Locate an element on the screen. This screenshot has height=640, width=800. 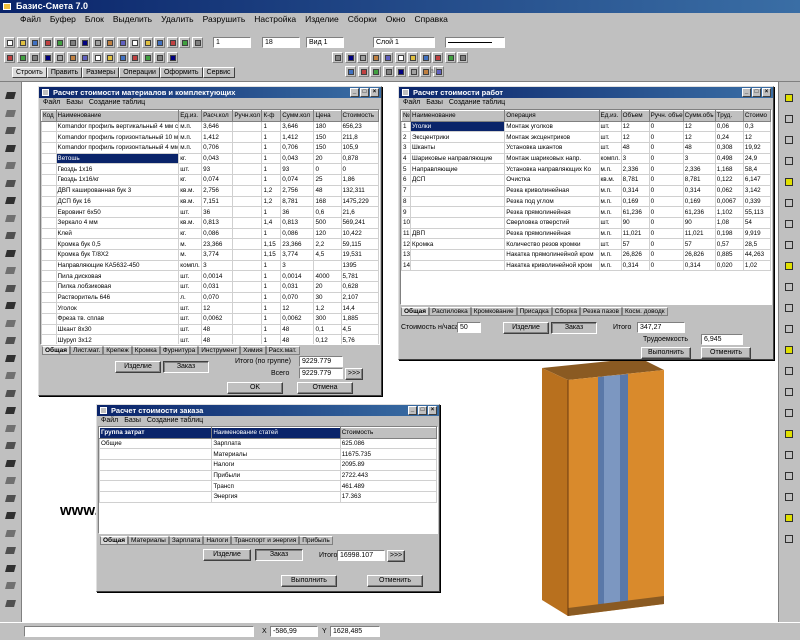
redraw-icon is located at coordinates (350, 57).